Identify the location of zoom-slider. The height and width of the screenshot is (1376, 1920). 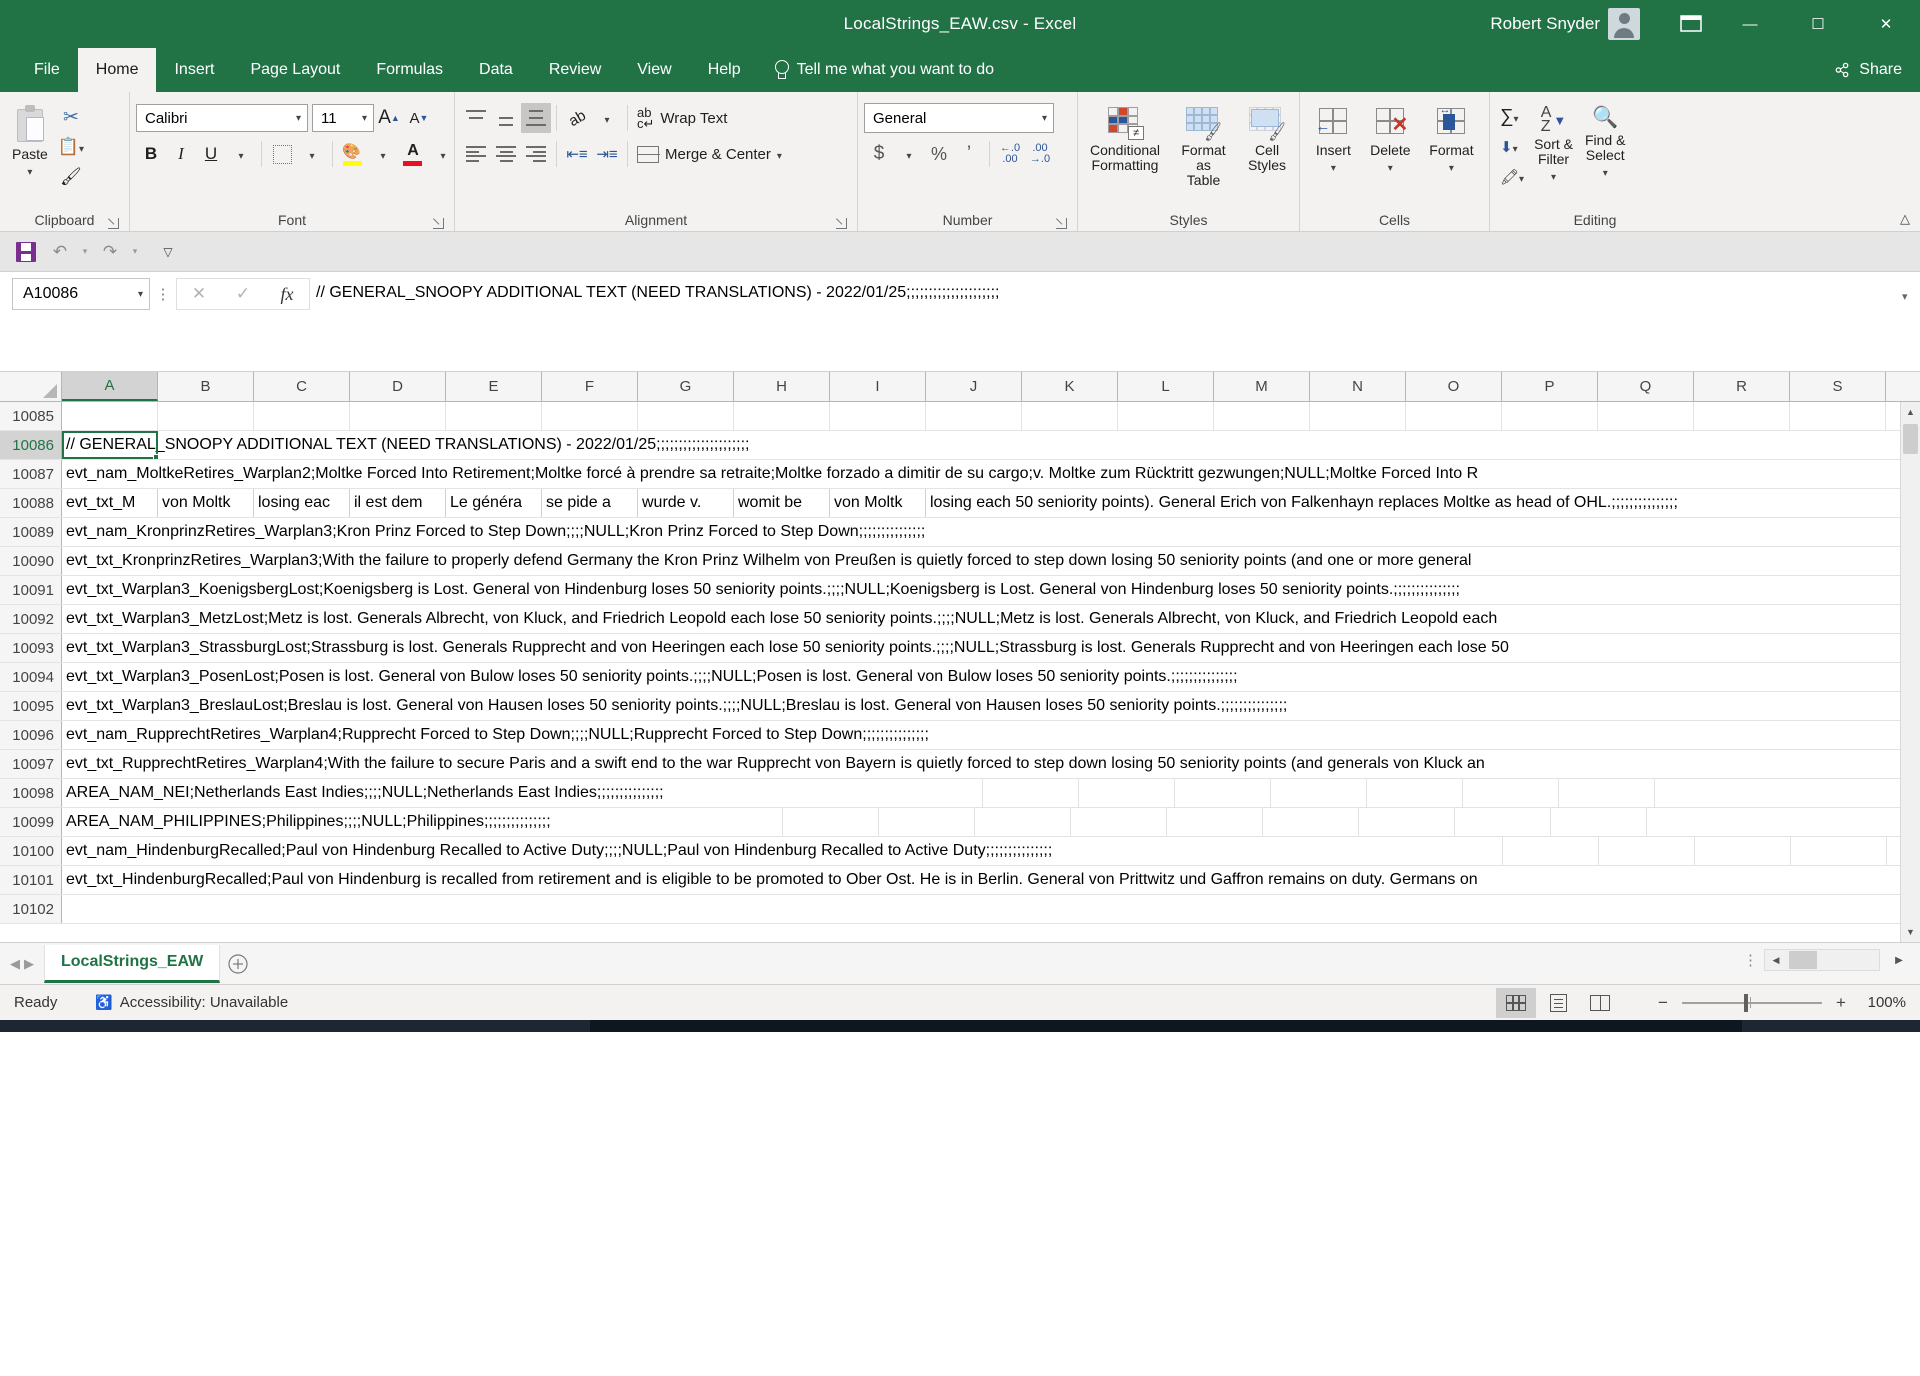
(1752, 1002).